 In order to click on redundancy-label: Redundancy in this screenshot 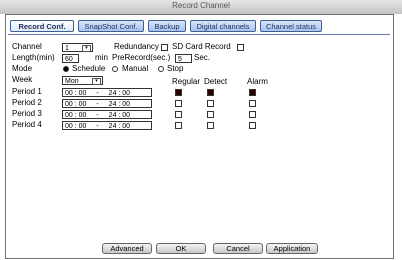, I will do `click(136, 46)`.